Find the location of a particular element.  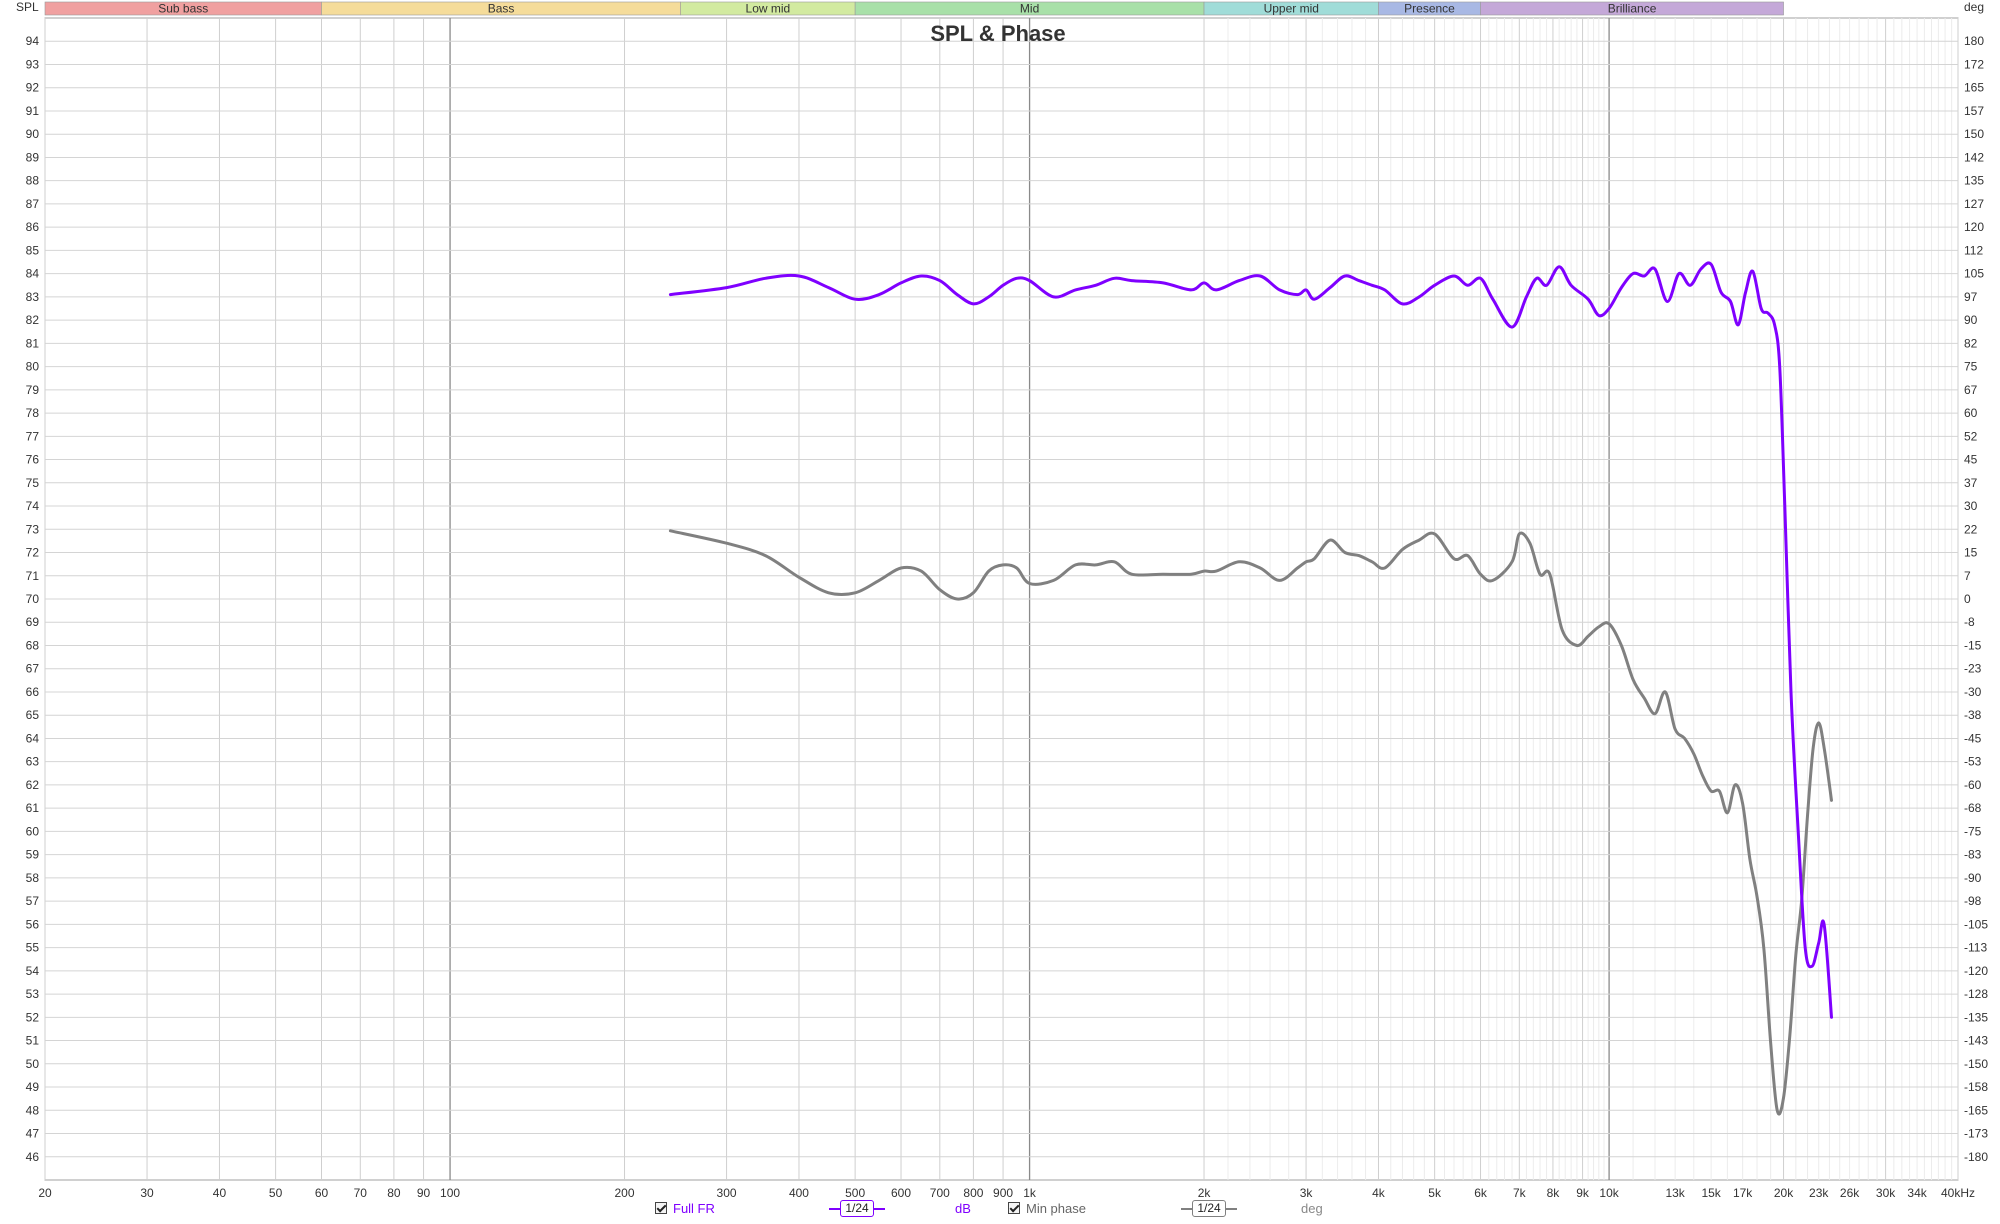

y-right-tick-label: 180 is located at coordinates (1974, 41).